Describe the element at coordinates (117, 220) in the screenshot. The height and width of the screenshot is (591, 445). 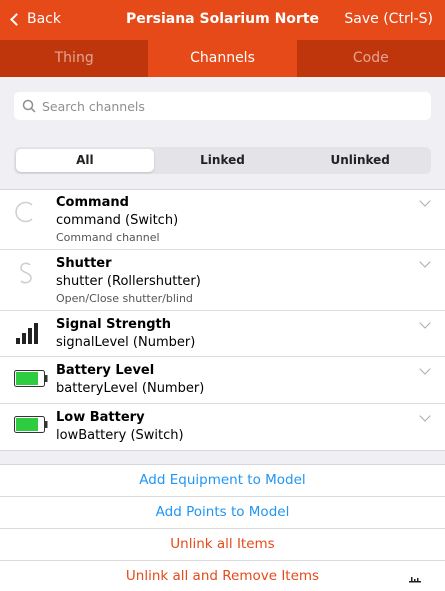
I see `channel-subtitle: command (Switch)` at that location.